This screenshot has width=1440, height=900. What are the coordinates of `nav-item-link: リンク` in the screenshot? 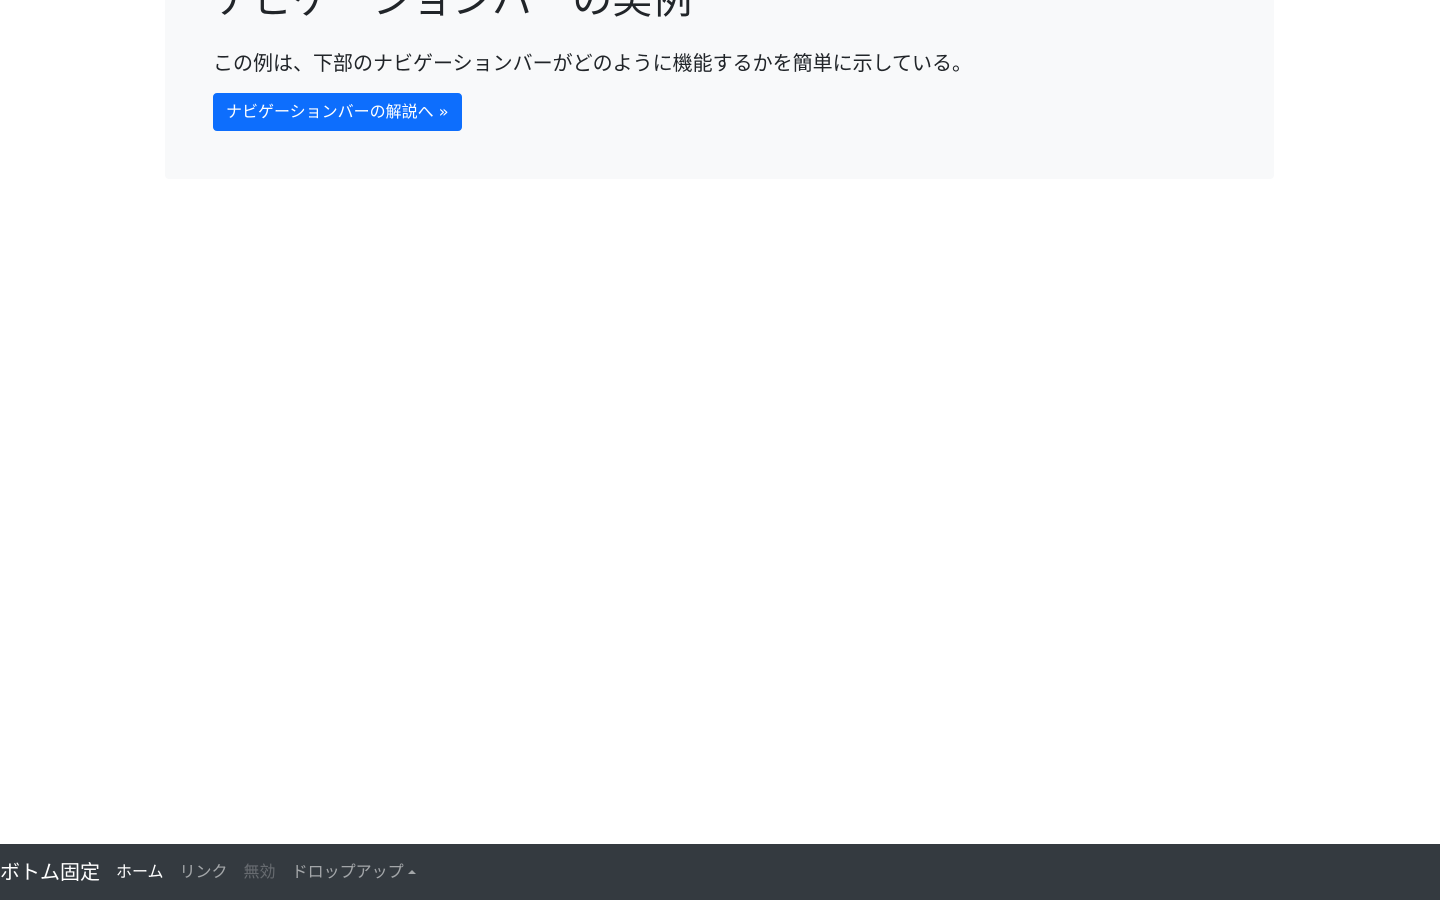 It's located at (204, 872).